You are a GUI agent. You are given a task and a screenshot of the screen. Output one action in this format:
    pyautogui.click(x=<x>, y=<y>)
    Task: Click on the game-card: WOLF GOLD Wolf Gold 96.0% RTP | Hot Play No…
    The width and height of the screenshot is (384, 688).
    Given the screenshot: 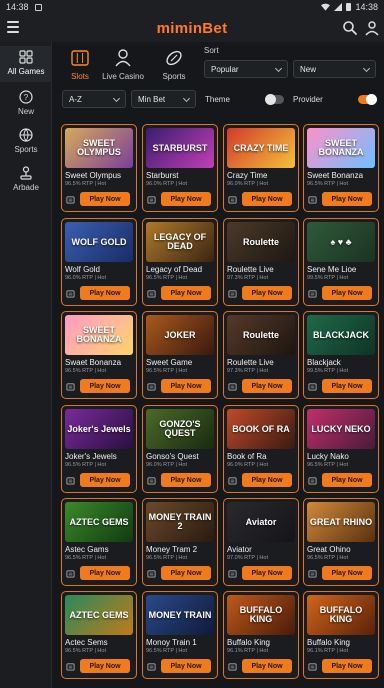 What is the action you would take?
    pyautogui.click(x=99, y=262)
    